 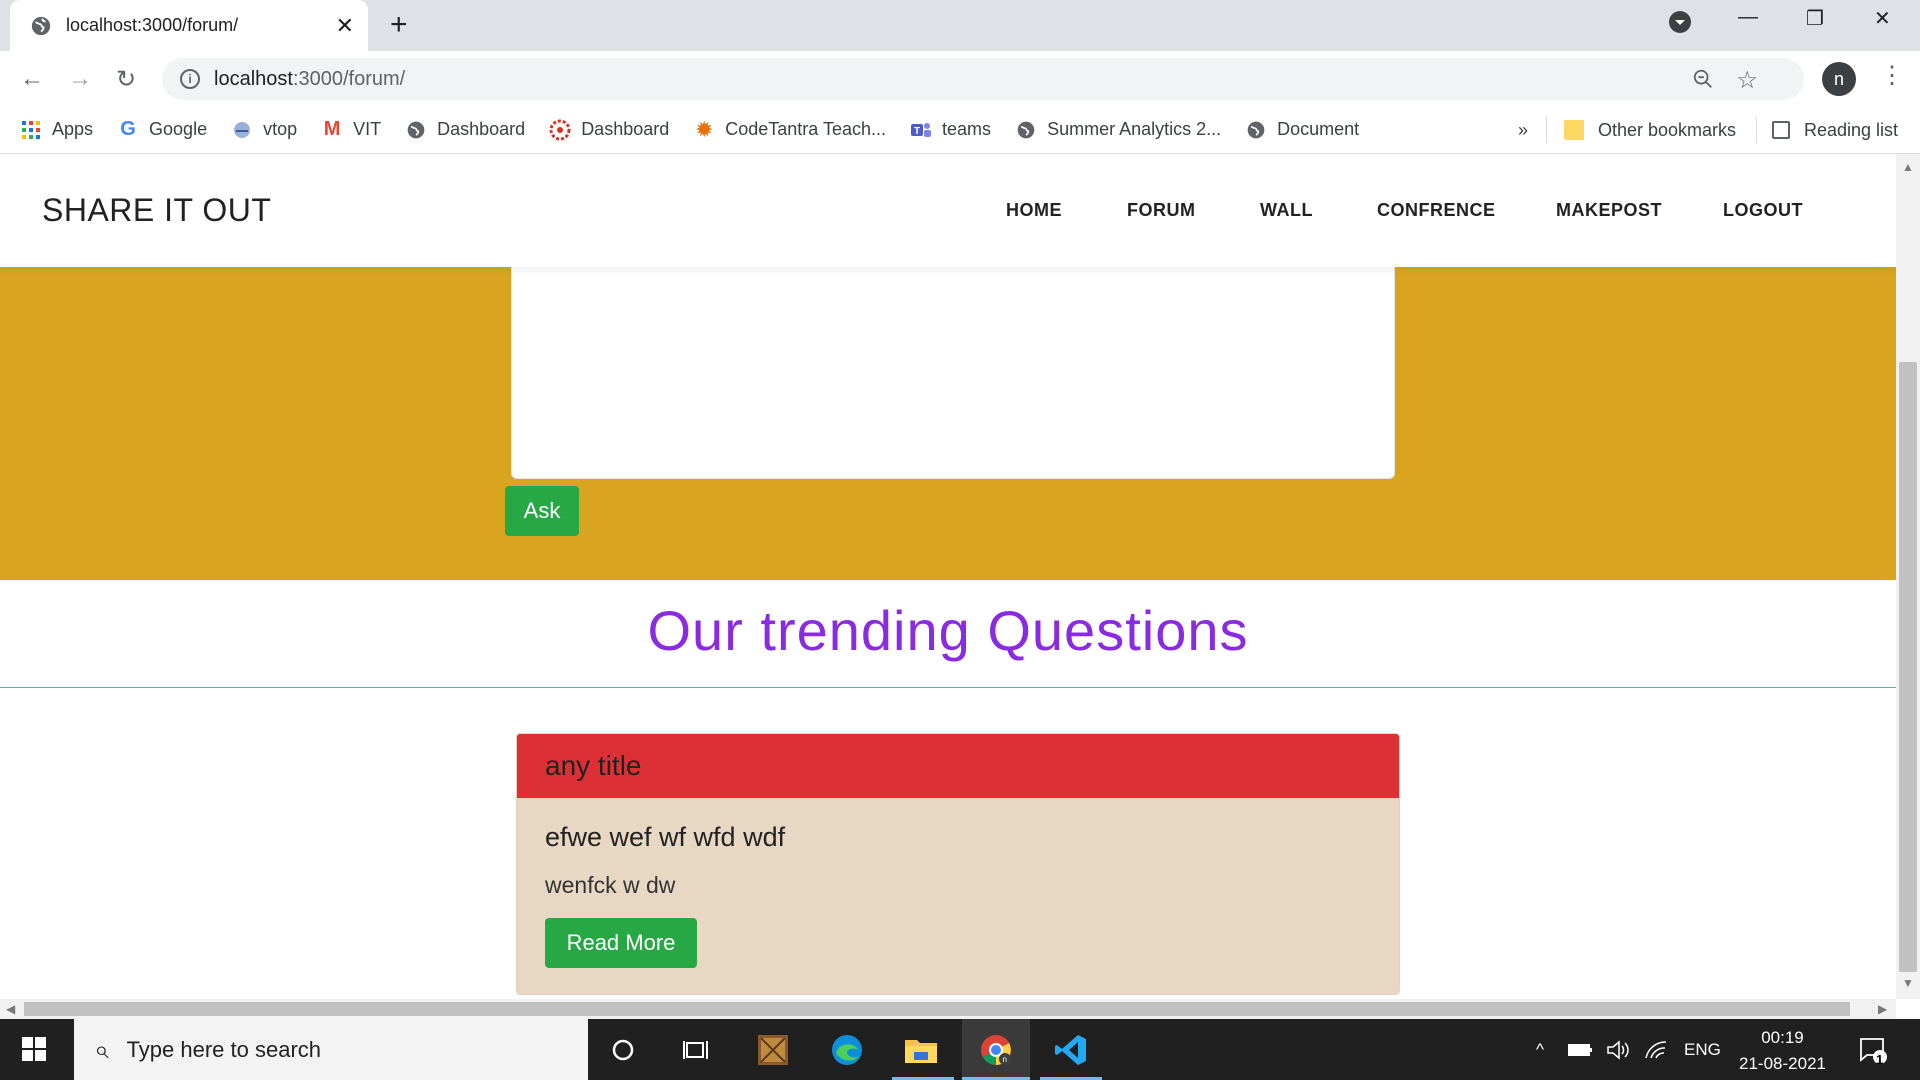 I want to click on dosbox-icon, so click(x=773, y=1050).